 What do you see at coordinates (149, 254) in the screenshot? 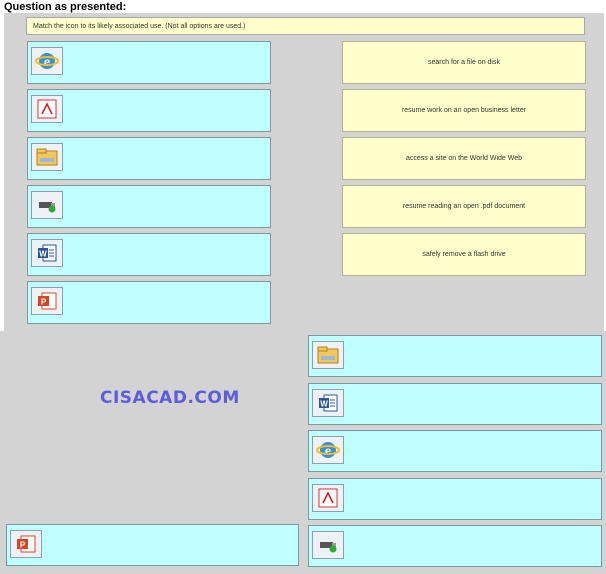
I see `source-icon-slot: W` at bounding box center [149, 254].